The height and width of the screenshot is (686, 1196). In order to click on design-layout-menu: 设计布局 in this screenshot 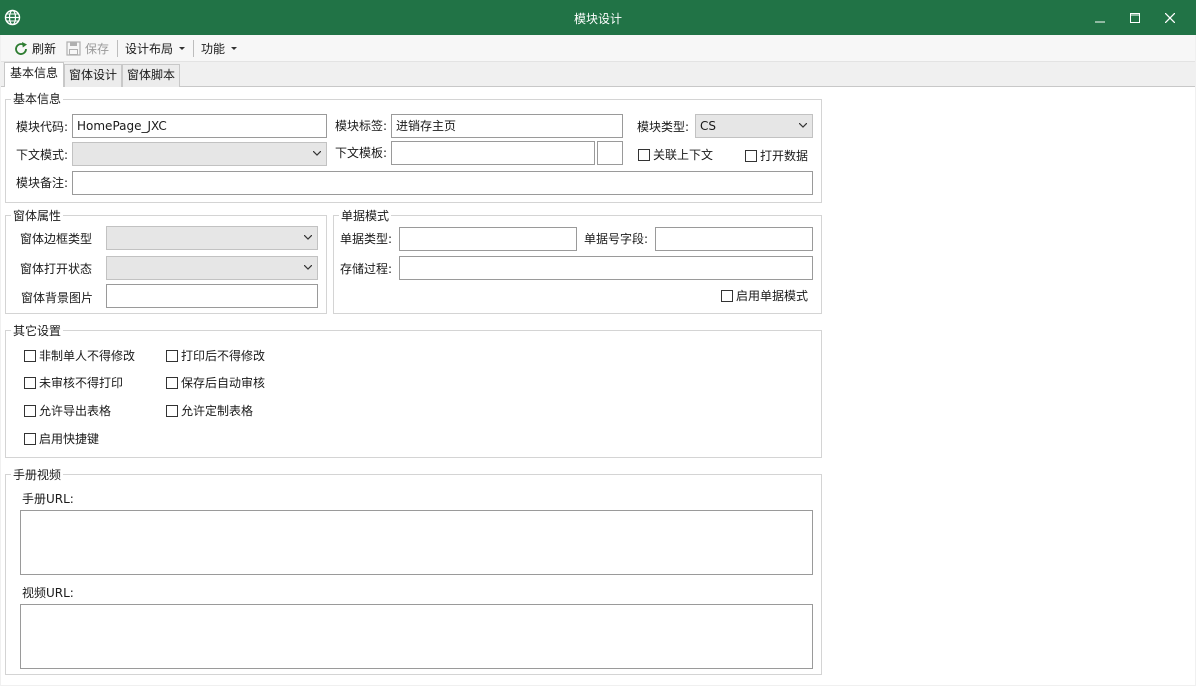, I will do `click(155, 48)`.